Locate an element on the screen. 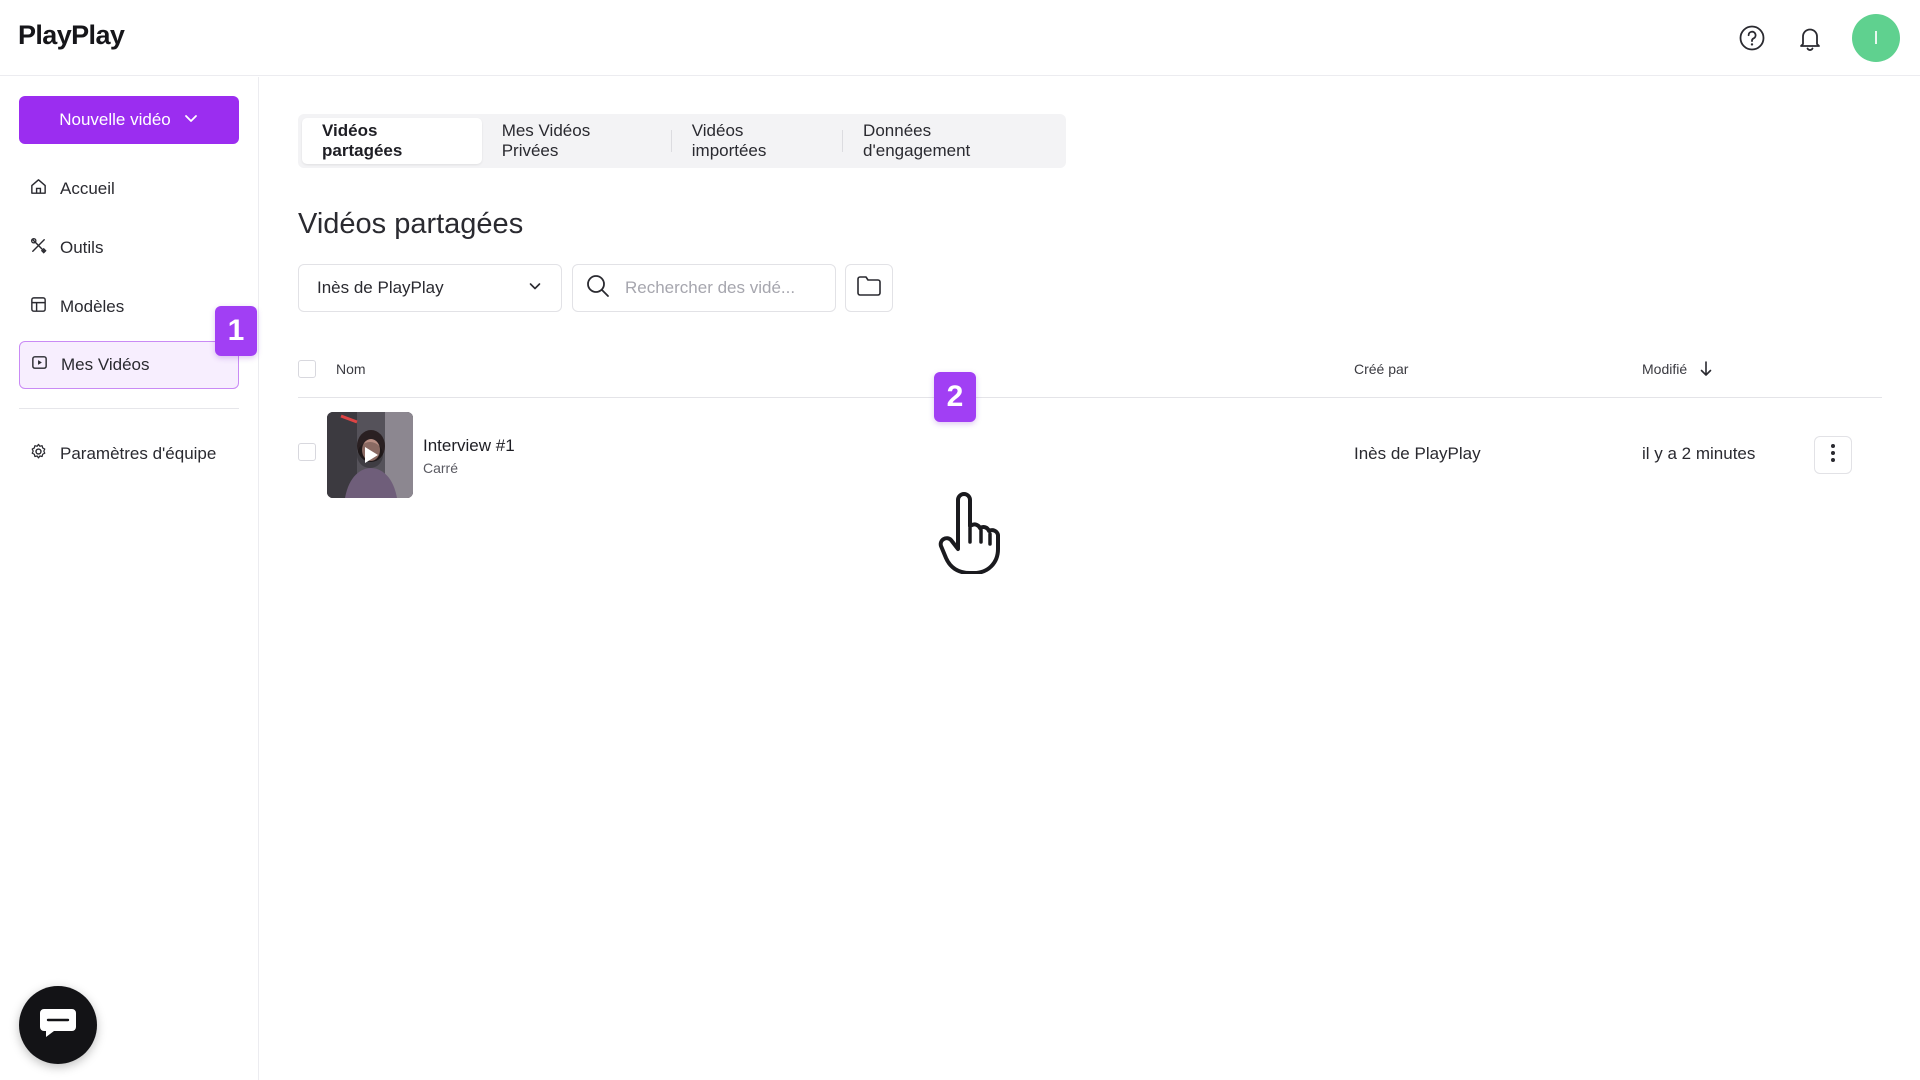 This screenshot has width=1920, height=1080. chat-support-button is located at coordinates (58, 1025).